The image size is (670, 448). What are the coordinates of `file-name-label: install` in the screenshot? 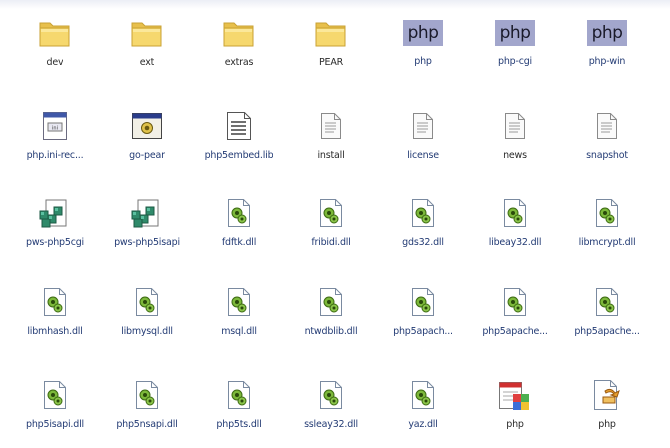 It's located at (331, 155).